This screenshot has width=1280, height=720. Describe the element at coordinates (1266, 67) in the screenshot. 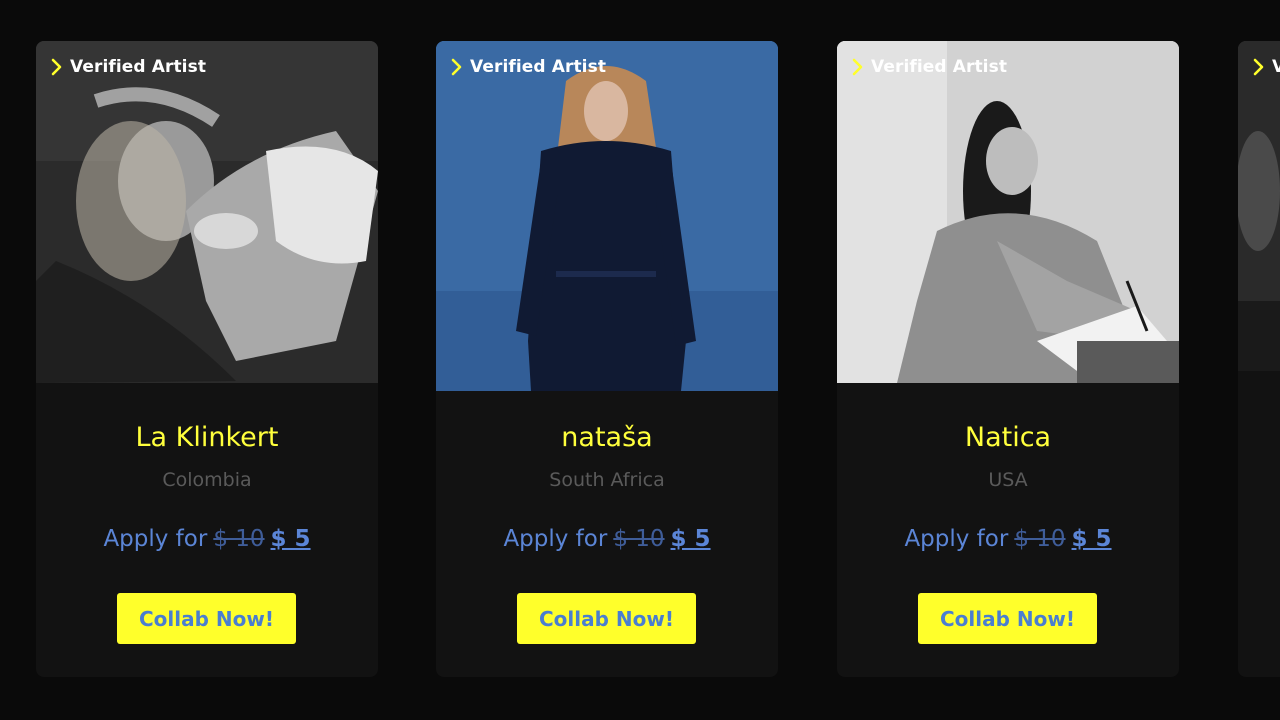

I see `verified-artist-badge: V` at that location.